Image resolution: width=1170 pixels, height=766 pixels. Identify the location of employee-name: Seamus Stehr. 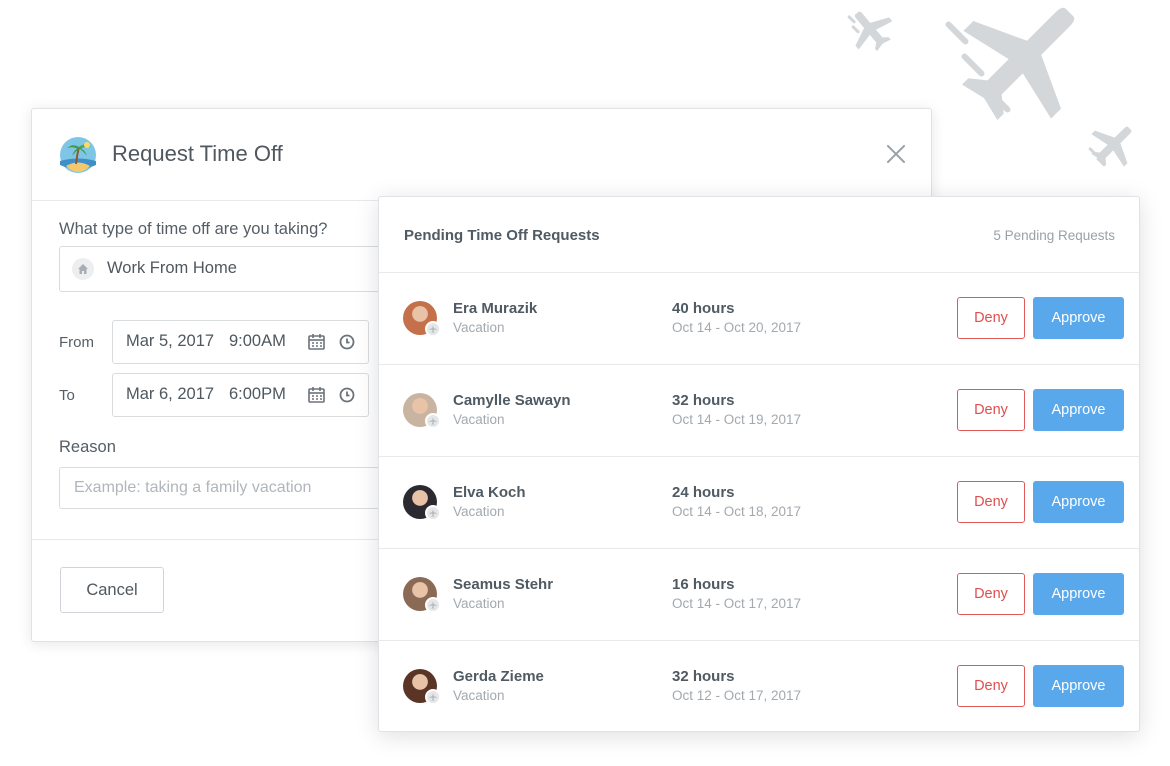
(503, 584).